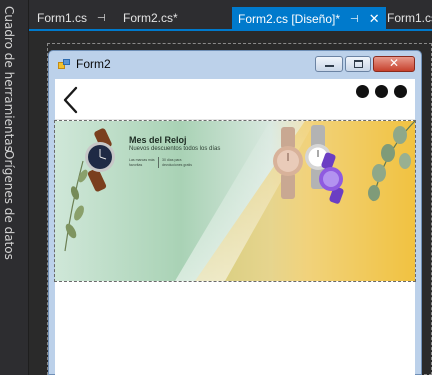  I want to click on toolbox-tab: Cuadro de herramientas, so click(9, 79).